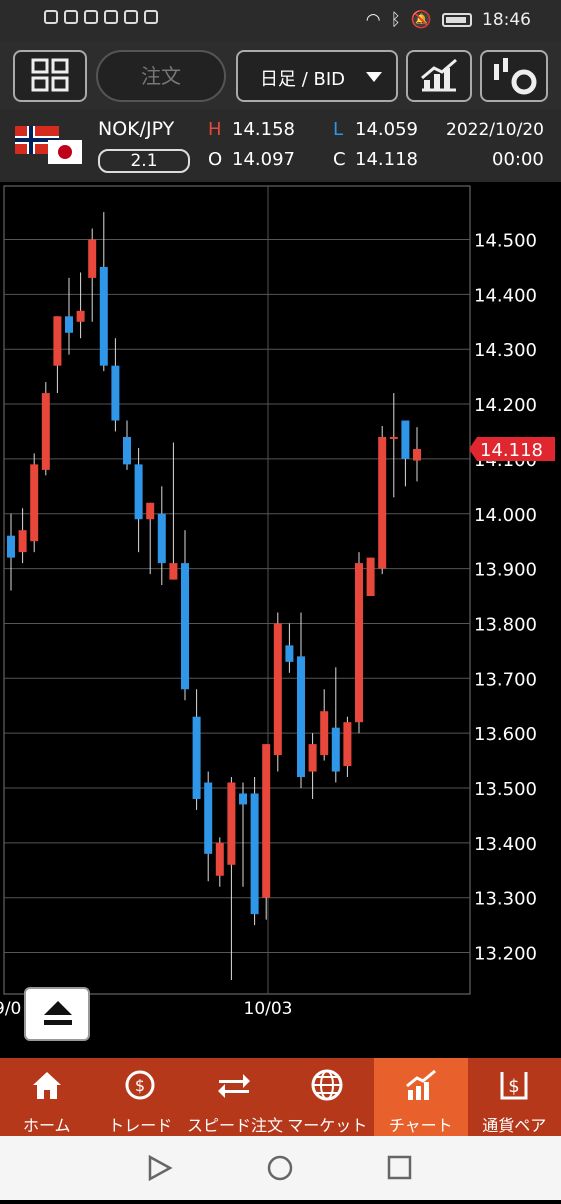 The image size is (561, 1204). I want to click on trade-icon: $, so click(140, 1085).